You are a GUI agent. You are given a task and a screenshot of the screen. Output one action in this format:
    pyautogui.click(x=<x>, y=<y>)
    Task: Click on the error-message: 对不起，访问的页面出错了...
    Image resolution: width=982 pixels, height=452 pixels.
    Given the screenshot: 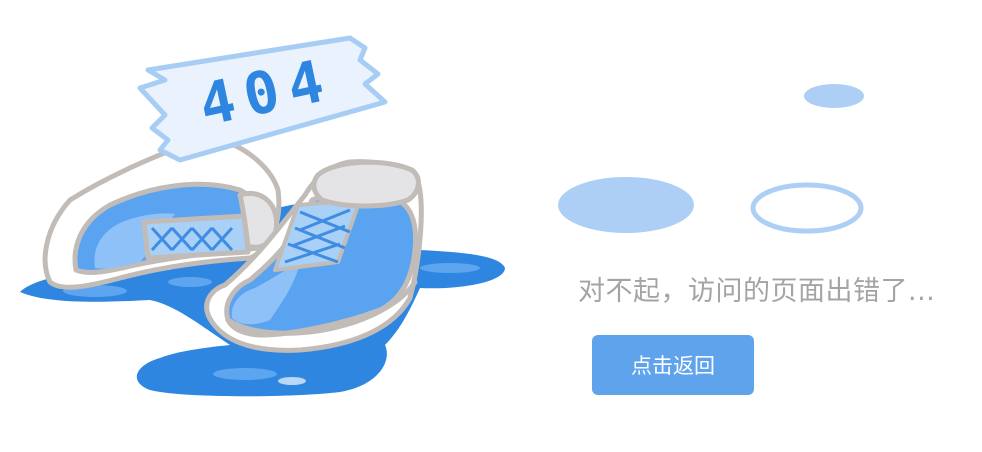 What is the action you would take?
    pyautogui.click(x=757, y=291)
    